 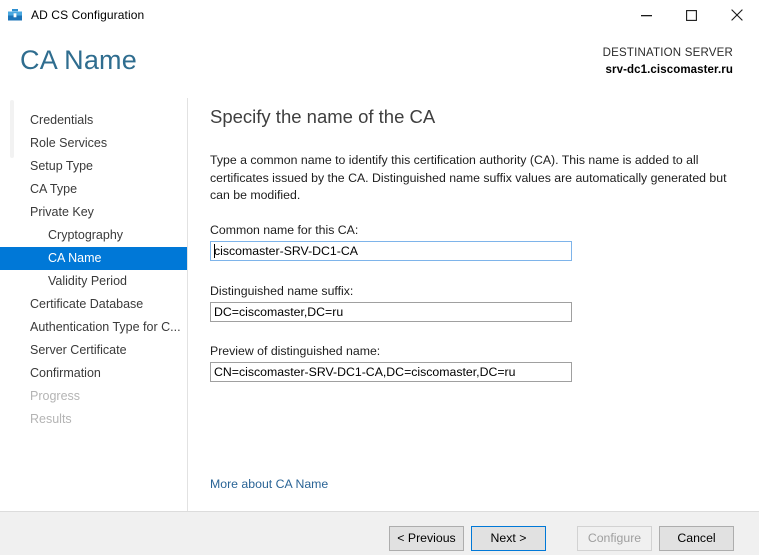 What do you see at coordinates (51, 419) in the screenshot?
I see `nav-item-results: Results` at bounding box center [51, 419].